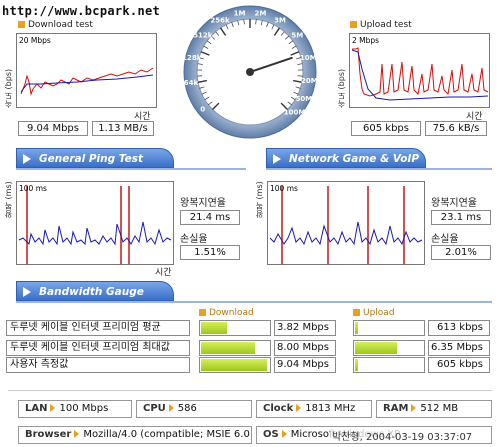  Describe the element at coordinates (259, 199) in the screenshot. I see `ping-game-yaxis-label: 왕복 (ms)` at that location.